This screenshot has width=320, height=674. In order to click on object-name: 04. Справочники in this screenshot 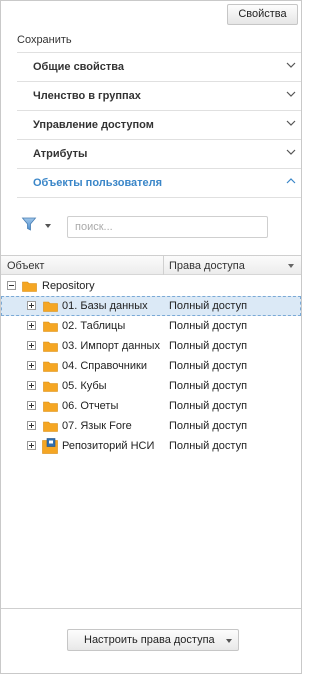, I will do `click(104, 366)`.